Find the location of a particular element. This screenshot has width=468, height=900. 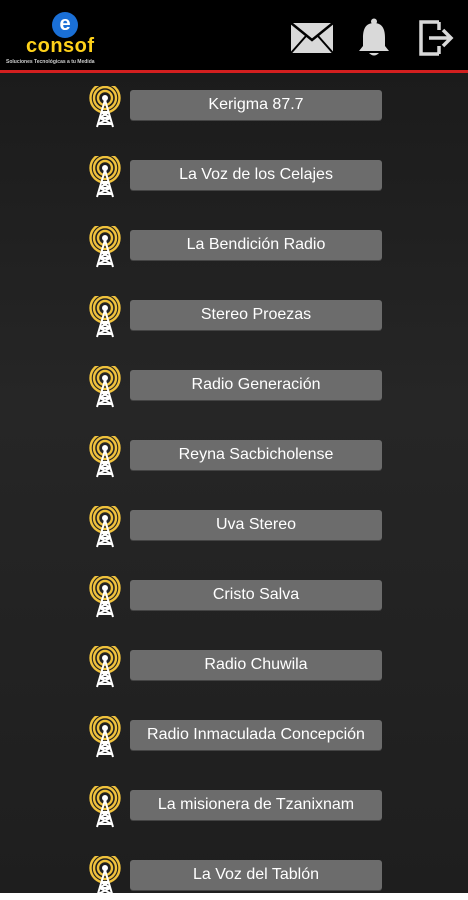

logout-icon is located at coordinates (436, 38).